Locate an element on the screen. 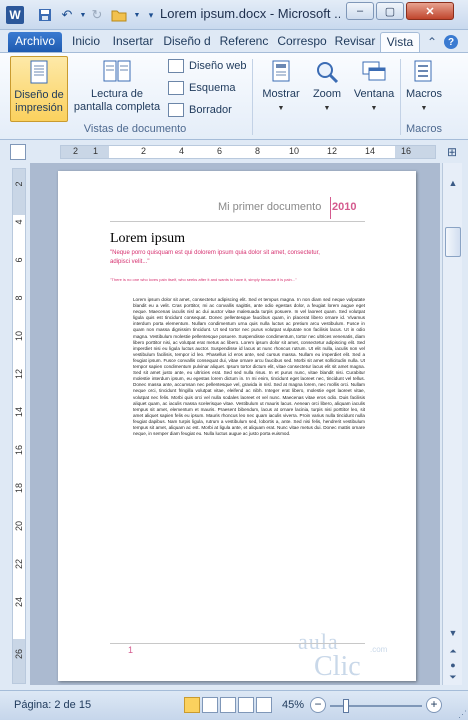 The height and width of the screenshot is (720, 468). header-line is located at coordinates (237, 221).